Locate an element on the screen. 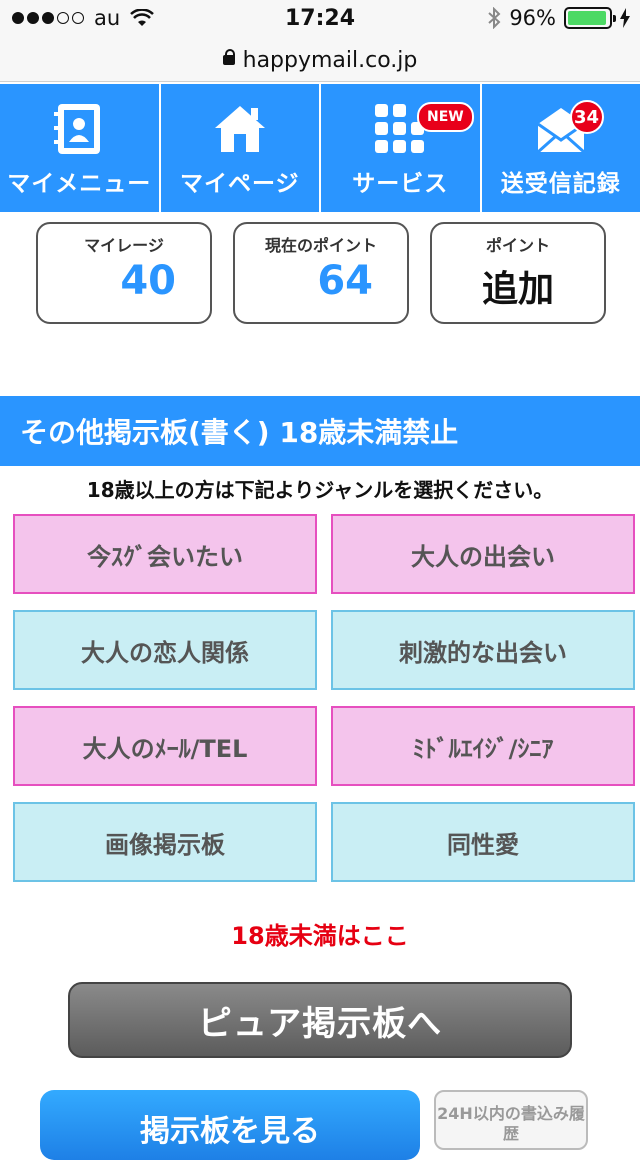  battery-icon is located at coordinates (588, 18).